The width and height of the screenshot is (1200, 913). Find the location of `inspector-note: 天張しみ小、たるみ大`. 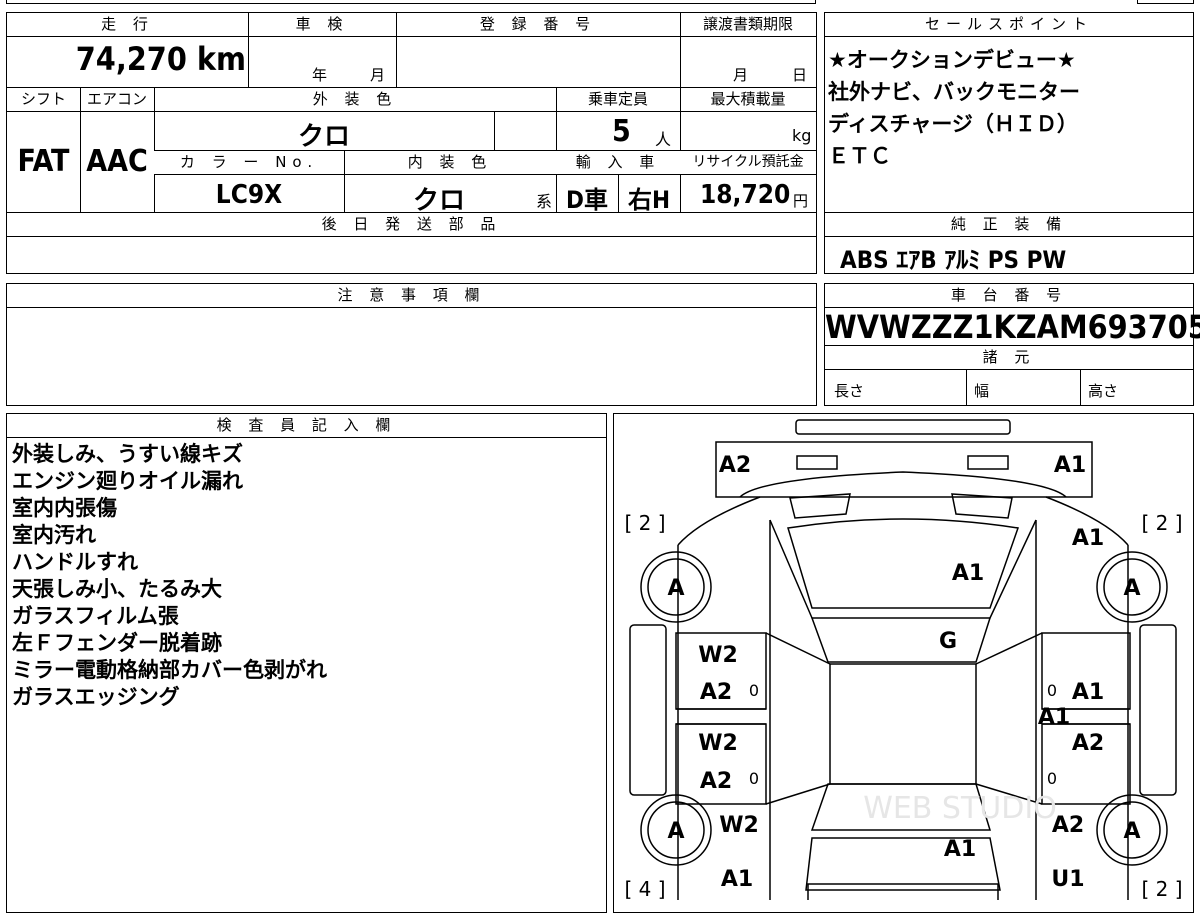

inspector-note: 天張しみ小、たるみ大 is located at coordinates (117, 589).